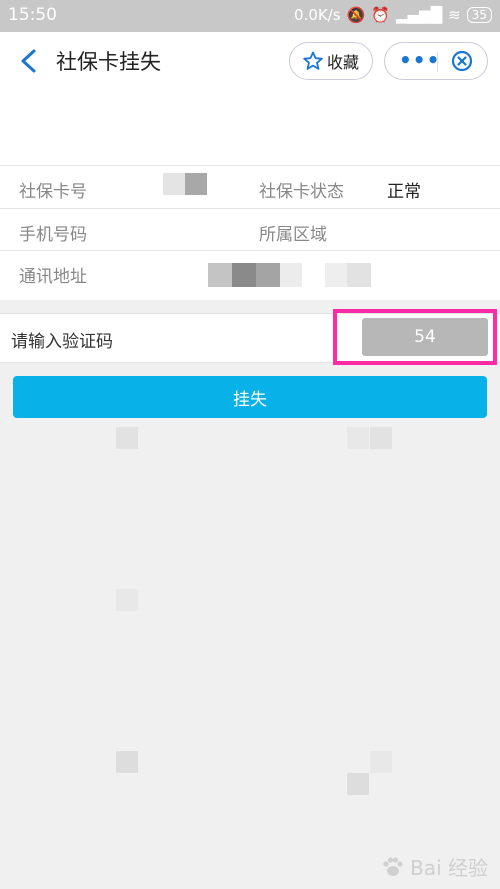 This screenshot has height=889, width=500. Describe the element at coordinates (62, 339) in the screenshot. I see `verification-input: 请输入验证码` at that location.